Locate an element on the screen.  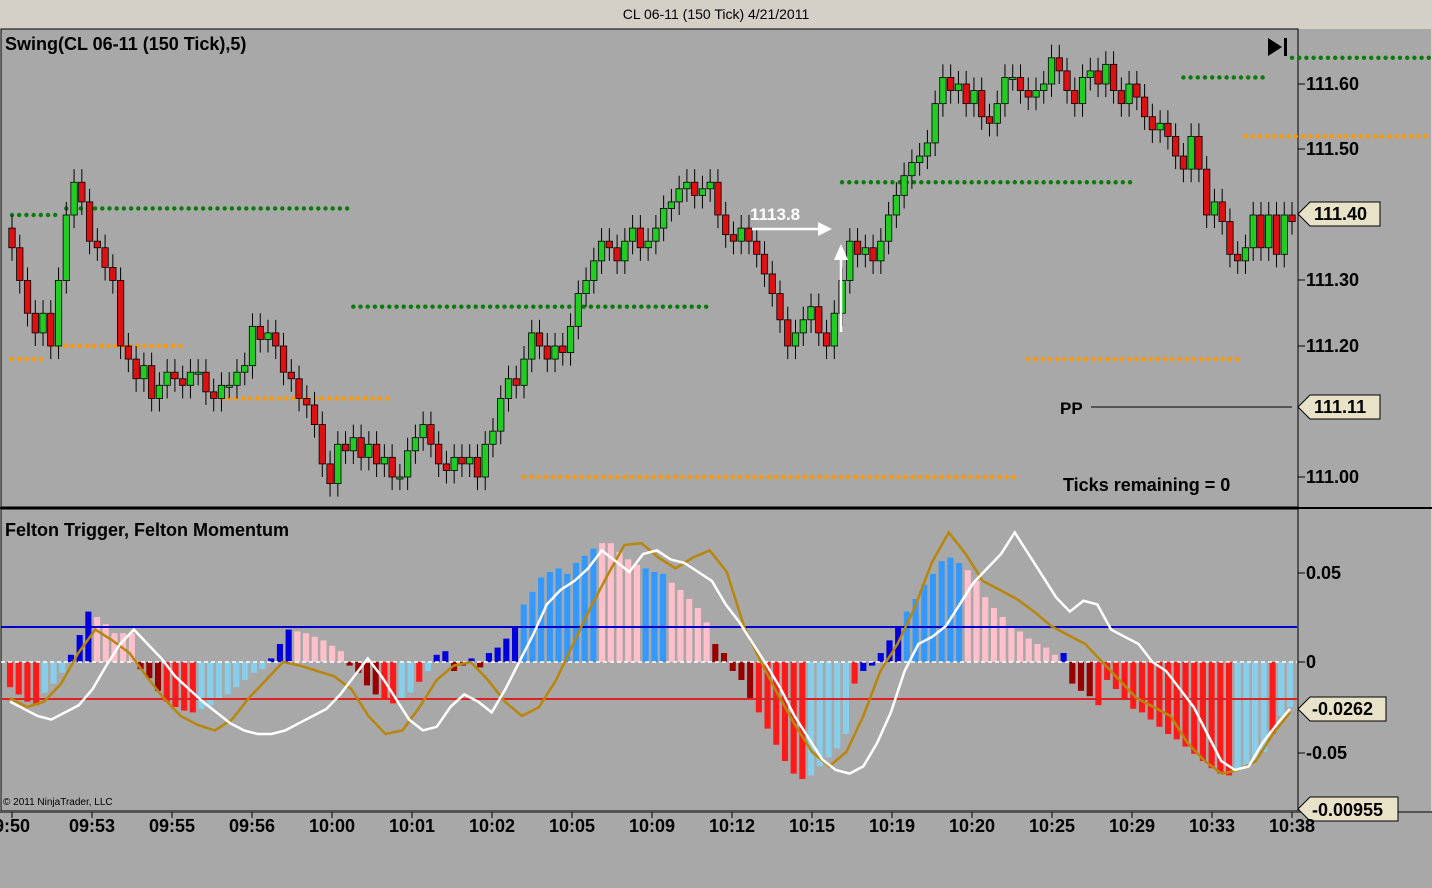
svg-text: -0.00955 is located at coordinates (1347, 810).